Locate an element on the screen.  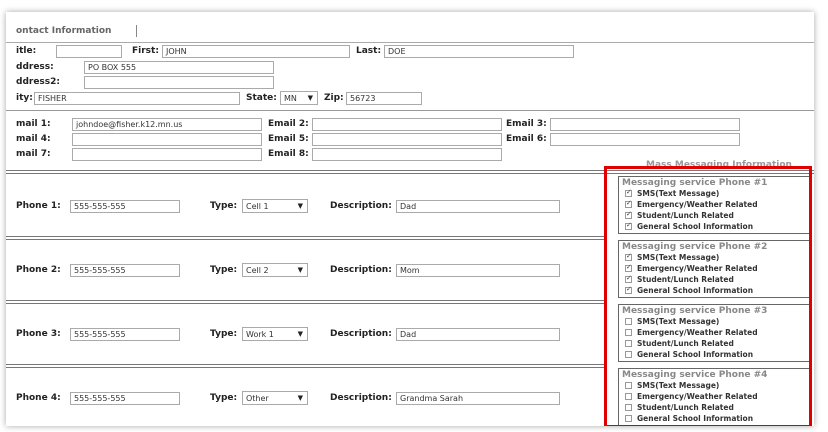
phone2-field: 555-555-555 is located at coordinates (125, 270).